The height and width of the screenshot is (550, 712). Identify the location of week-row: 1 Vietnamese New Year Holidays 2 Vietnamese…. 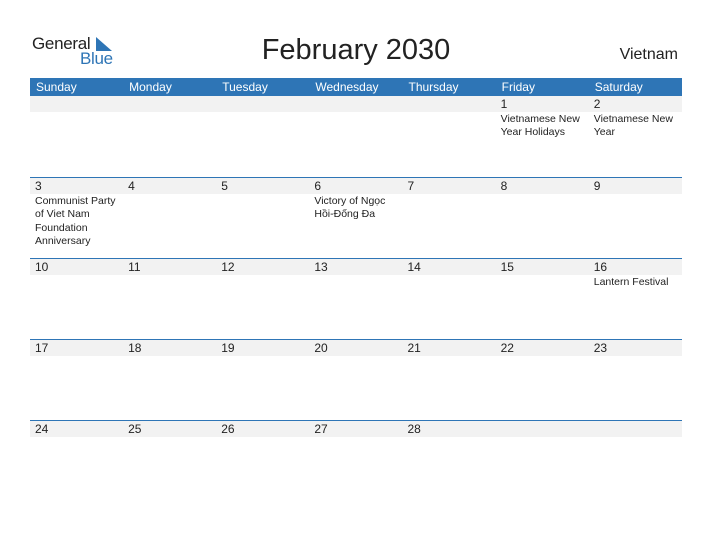
(356, 136).